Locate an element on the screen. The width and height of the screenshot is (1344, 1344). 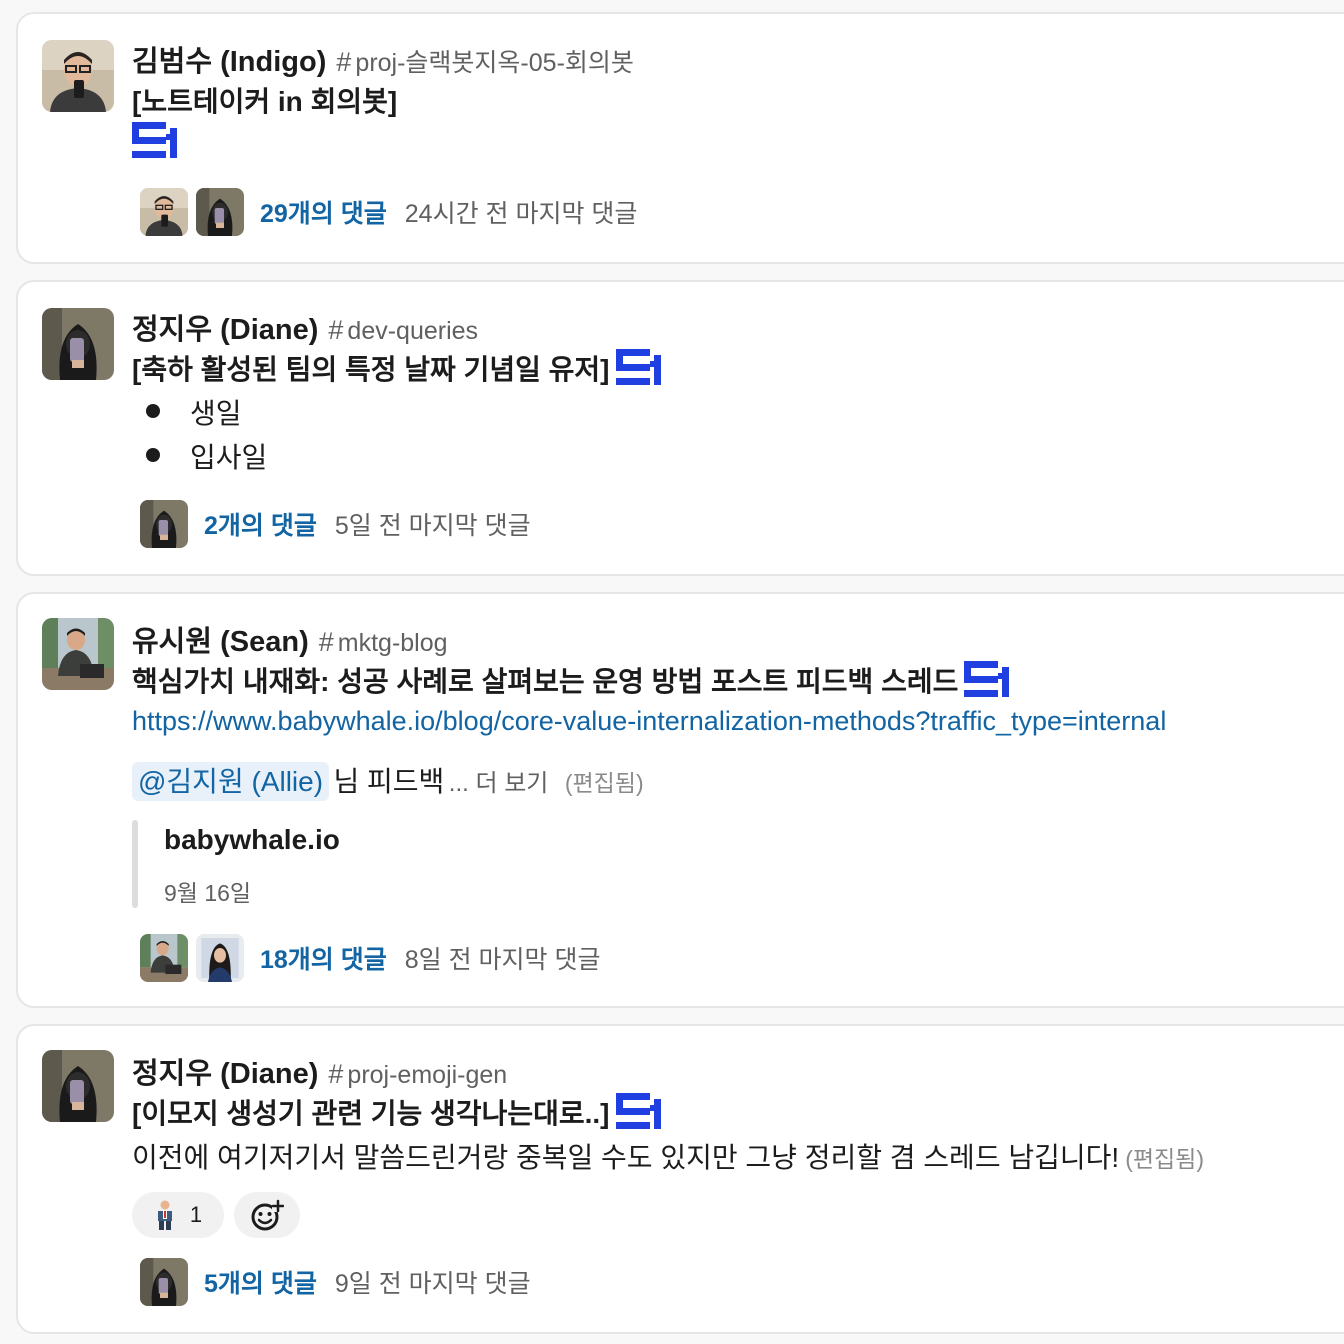
link-preview-title: babywhale.io is located at coordinates (252, 839).